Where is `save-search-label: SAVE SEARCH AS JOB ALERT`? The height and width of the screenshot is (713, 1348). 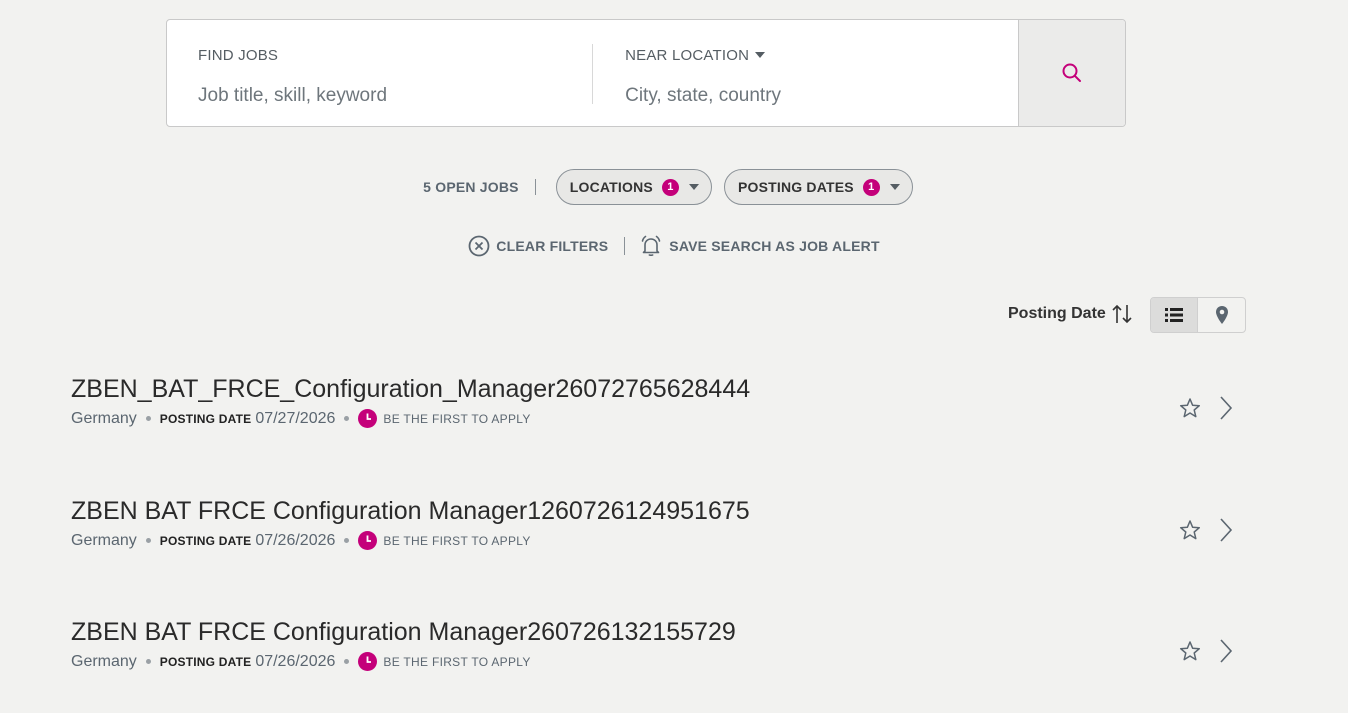
save-search-label: SAVE SEARCH AS JOB ALERT is located at coordinates (774, 246).